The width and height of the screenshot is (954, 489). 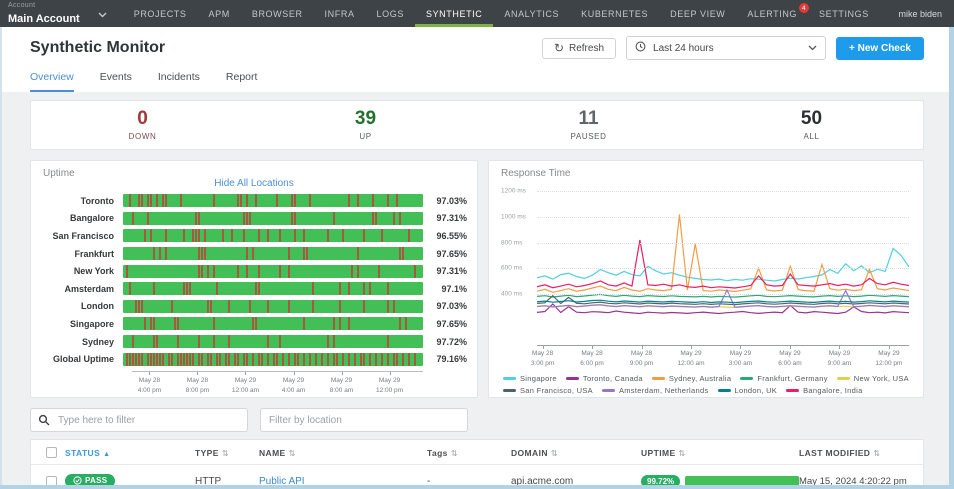 What do you see at coordinates (227, 453) in the screenshot?
I see `column-header-type: TYPE ⇅` at bounding box center [227, 453].